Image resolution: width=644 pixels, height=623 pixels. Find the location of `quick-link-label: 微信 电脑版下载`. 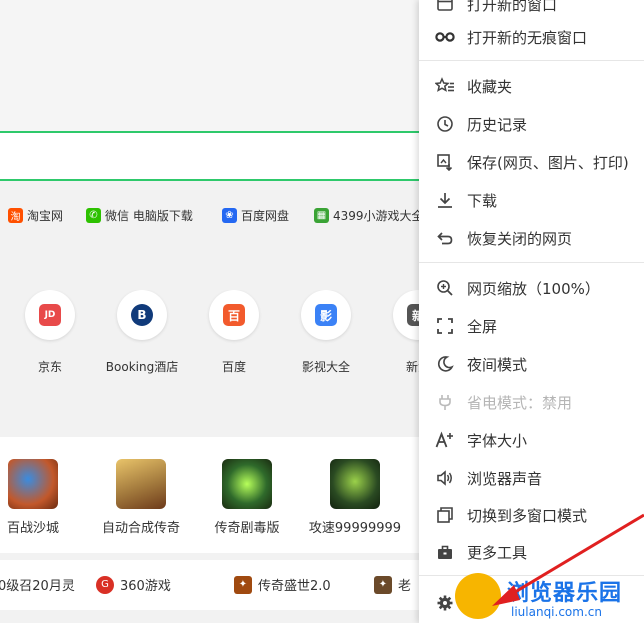

quick-link-label: 微信 电脑版下载 is located at coordinates (149, 215).